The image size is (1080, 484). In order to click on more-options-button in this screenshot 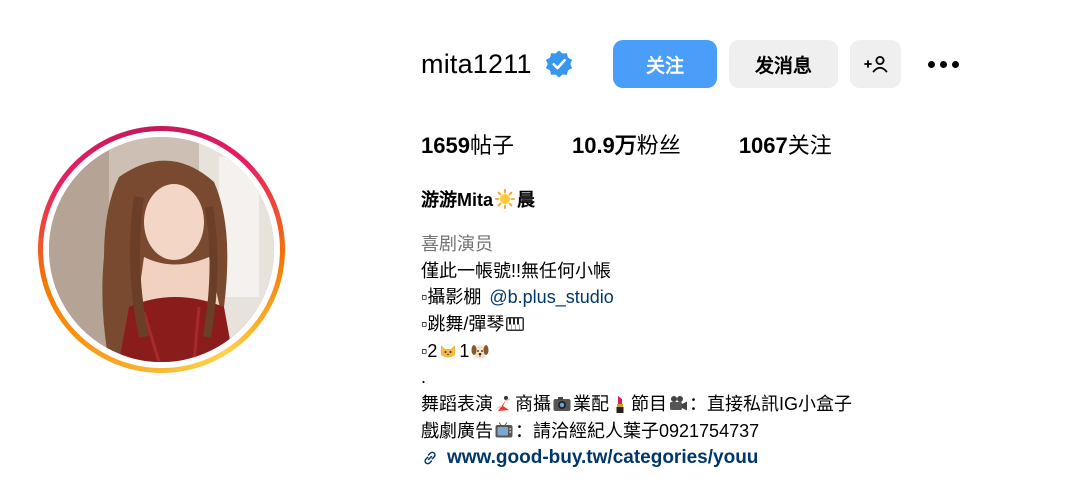, I will do `click(943, 64)`.